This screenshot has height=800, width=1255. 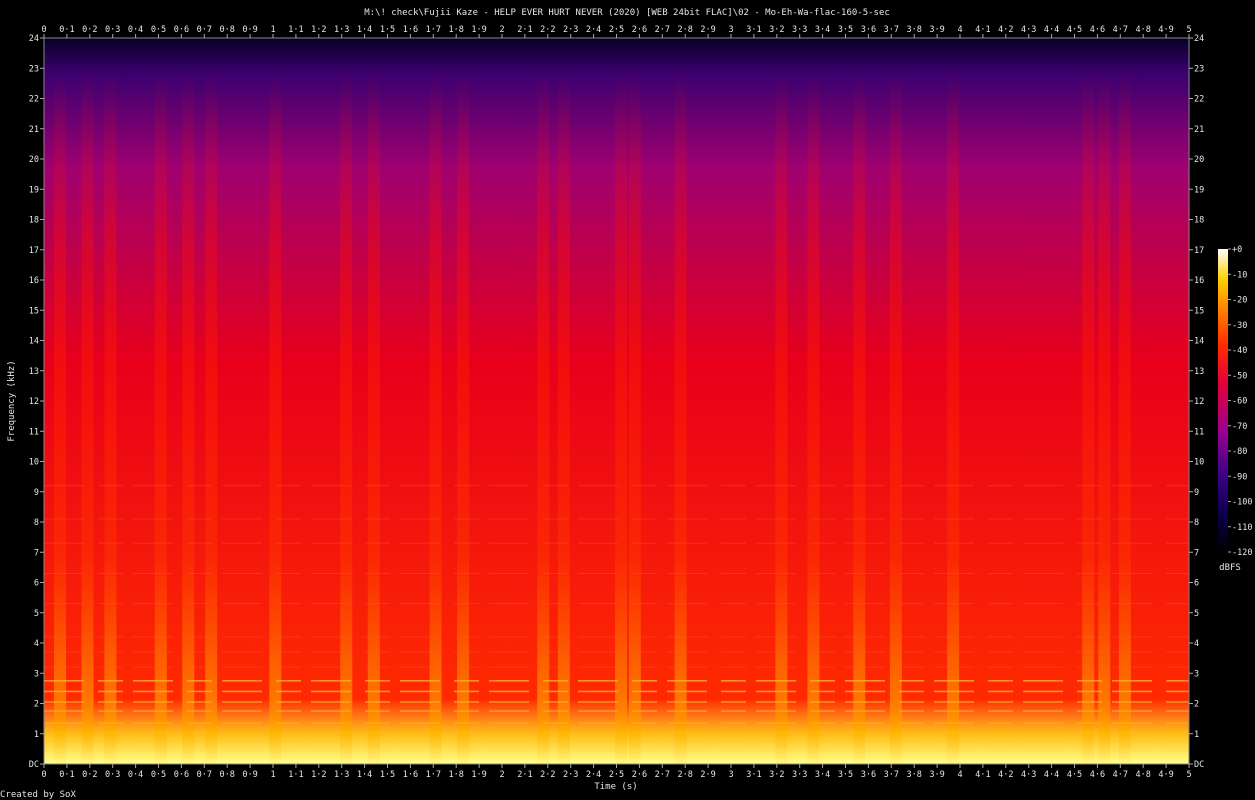 What do you see at coordinates (89, 30) in the screenshot?
I see `x-tick-top-label-2: 0·2` at bounding box center [89, 30].